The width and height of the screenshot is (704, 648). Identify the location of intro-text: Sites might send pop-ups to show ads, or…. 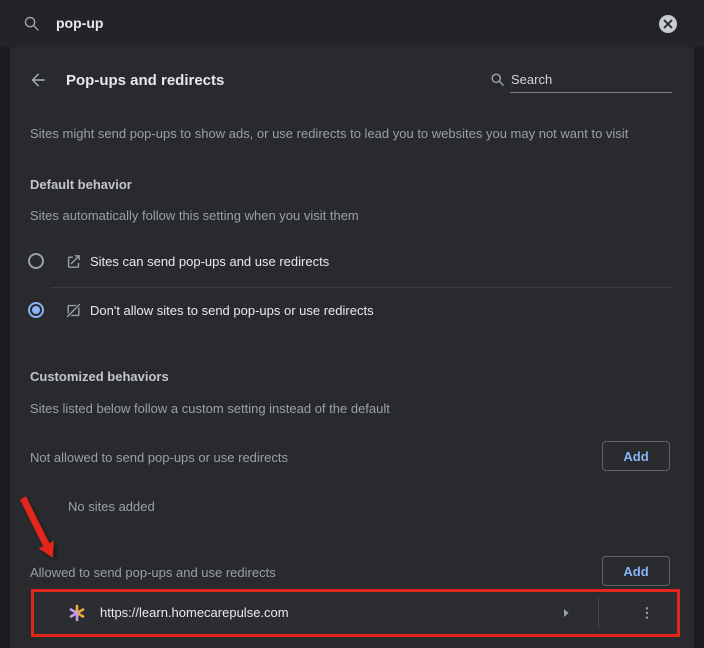
(329, 133).